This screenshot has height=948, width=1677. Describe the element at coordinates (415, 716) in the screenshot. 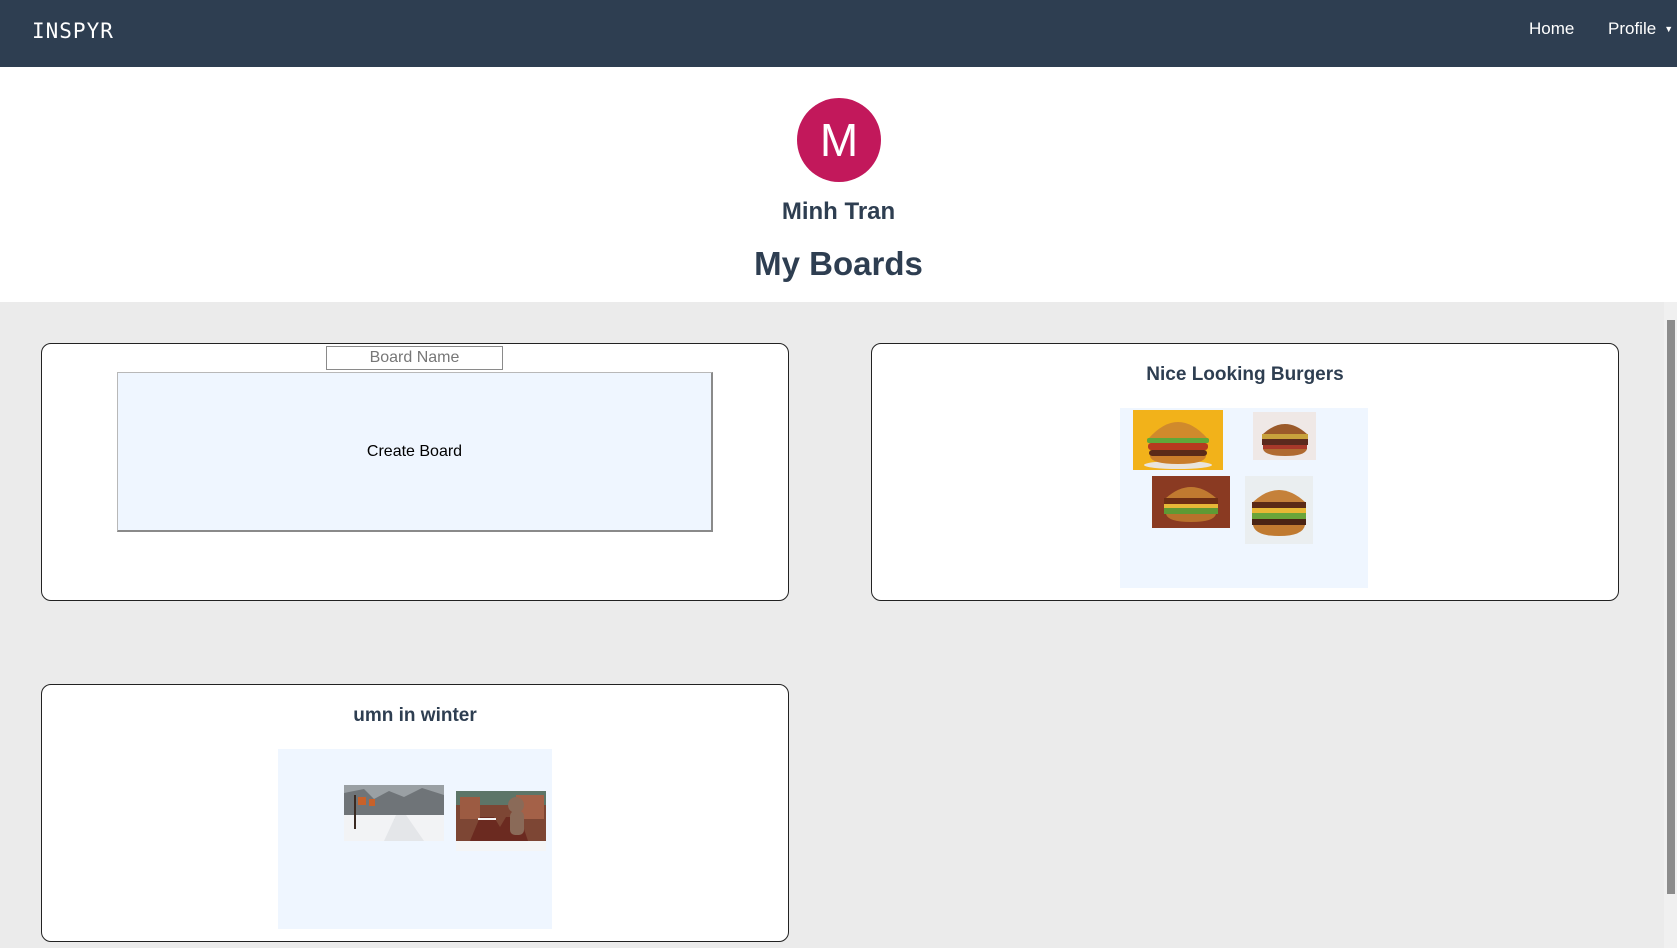

I see `board-title: umn in winter` at that location.